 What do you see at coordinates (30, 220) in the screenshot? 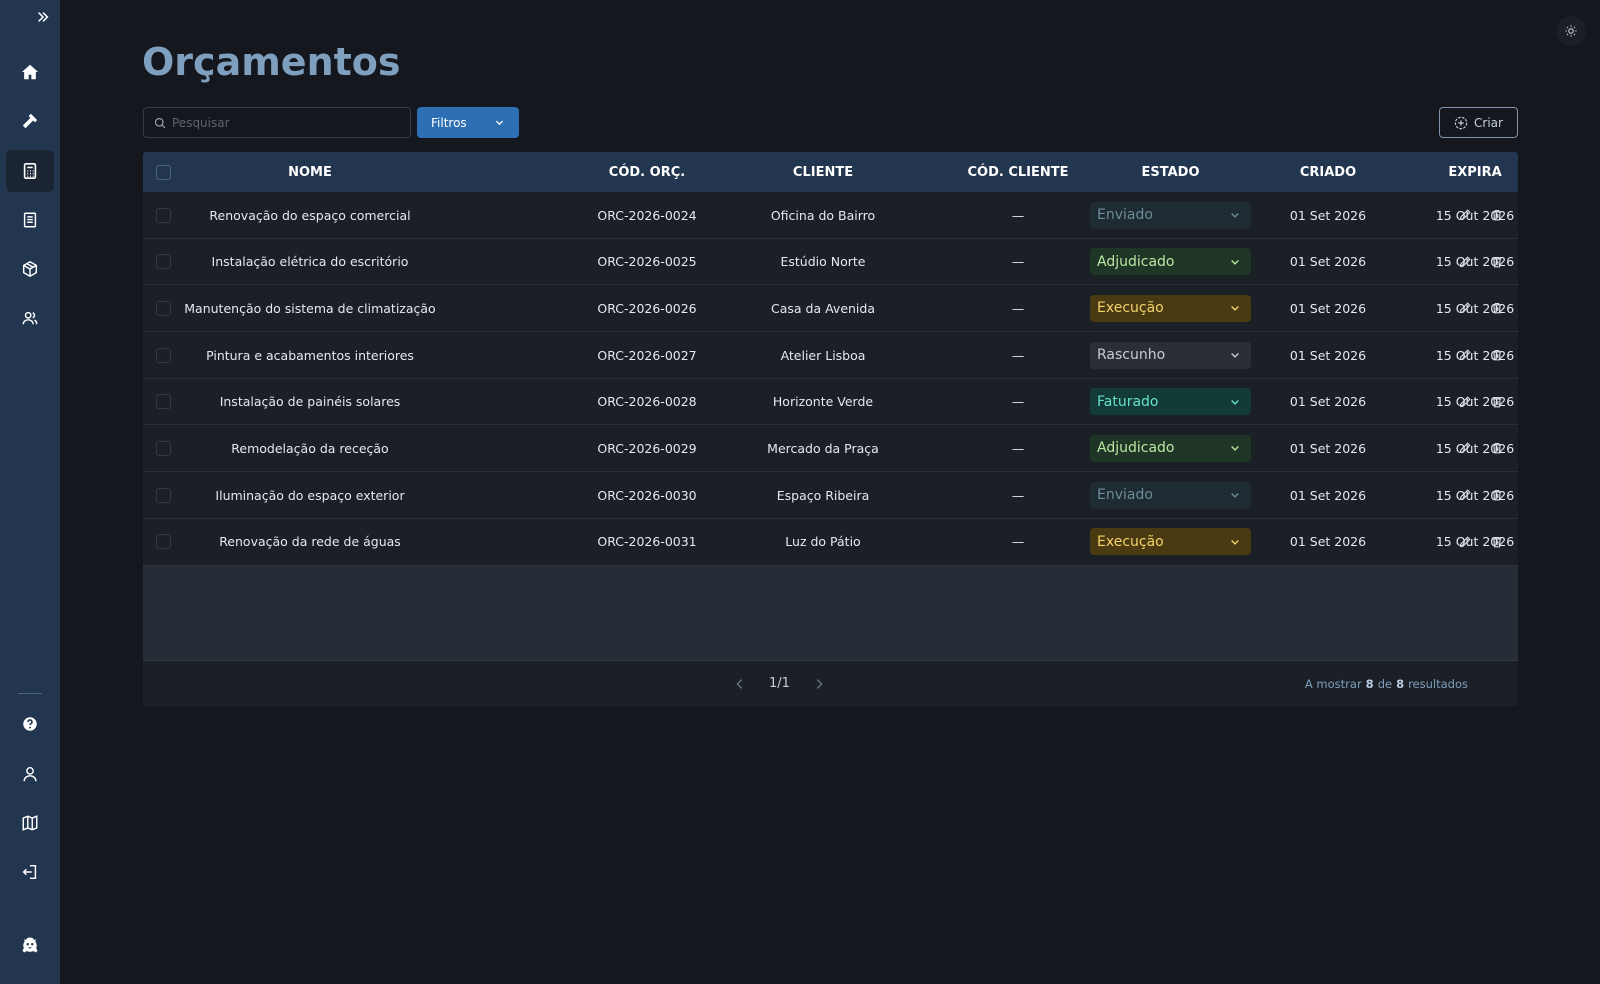
I see `sidebar-item-documents` at bounding box center [30, 220].